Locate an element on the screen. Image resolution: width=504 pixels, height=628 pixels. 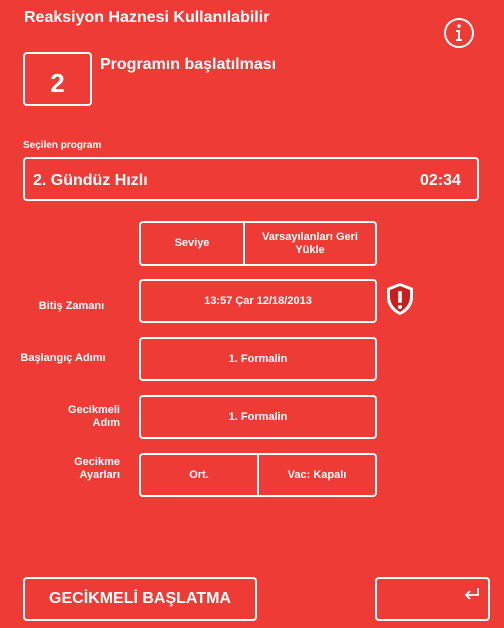
header-title: Reaksiyon Haznesi Kullanılabilir is located at coordinates (147, 17).